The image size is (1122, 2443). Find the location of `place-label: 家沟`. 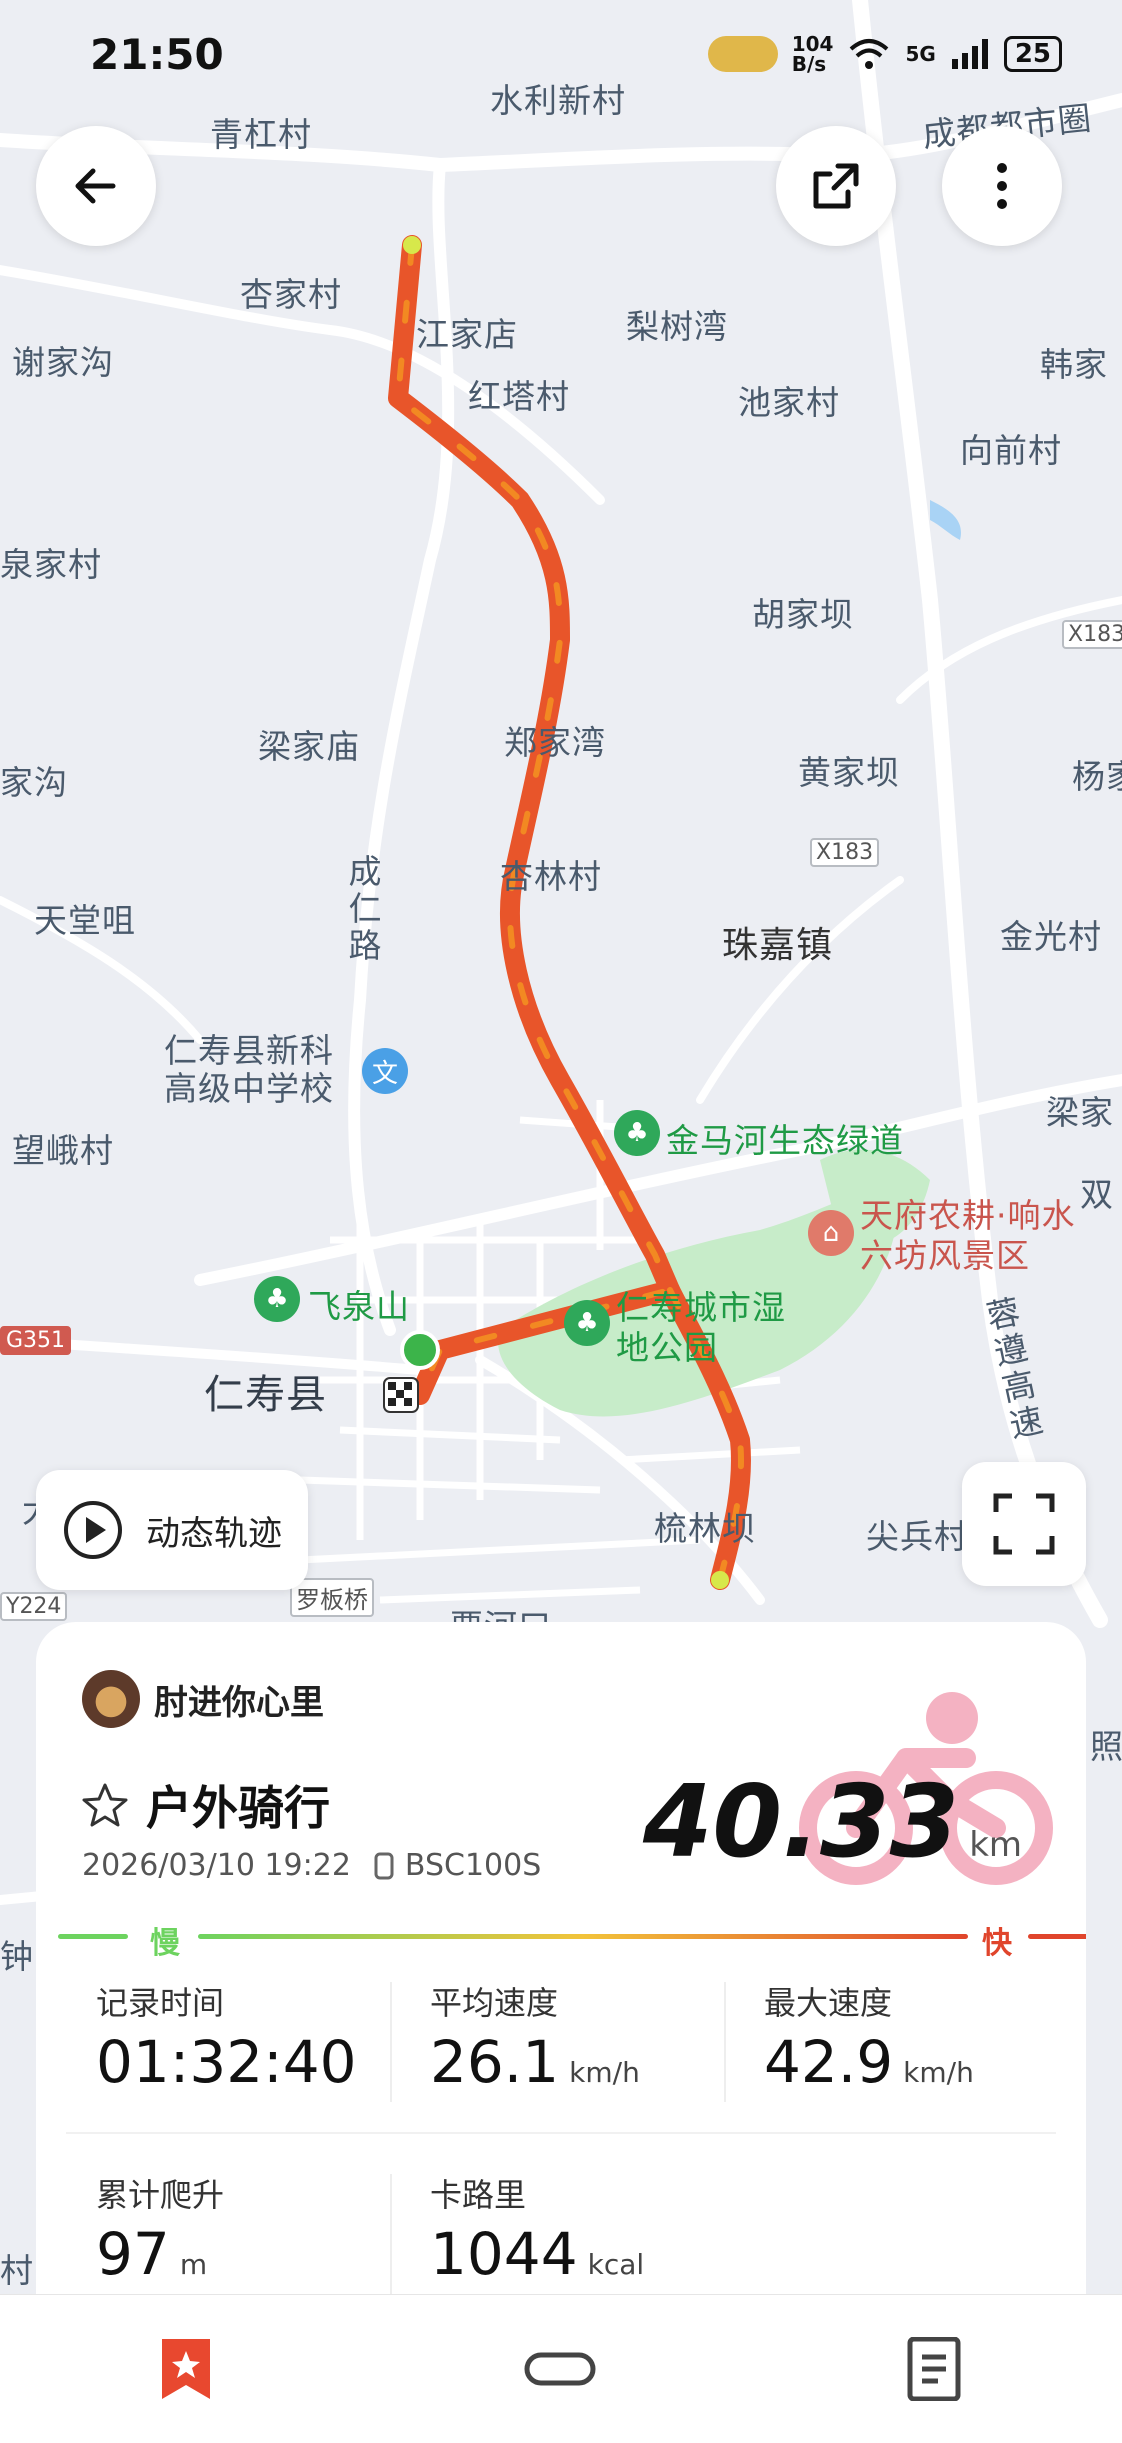

place-label: 家沟 is located at coordinates (34, 782).